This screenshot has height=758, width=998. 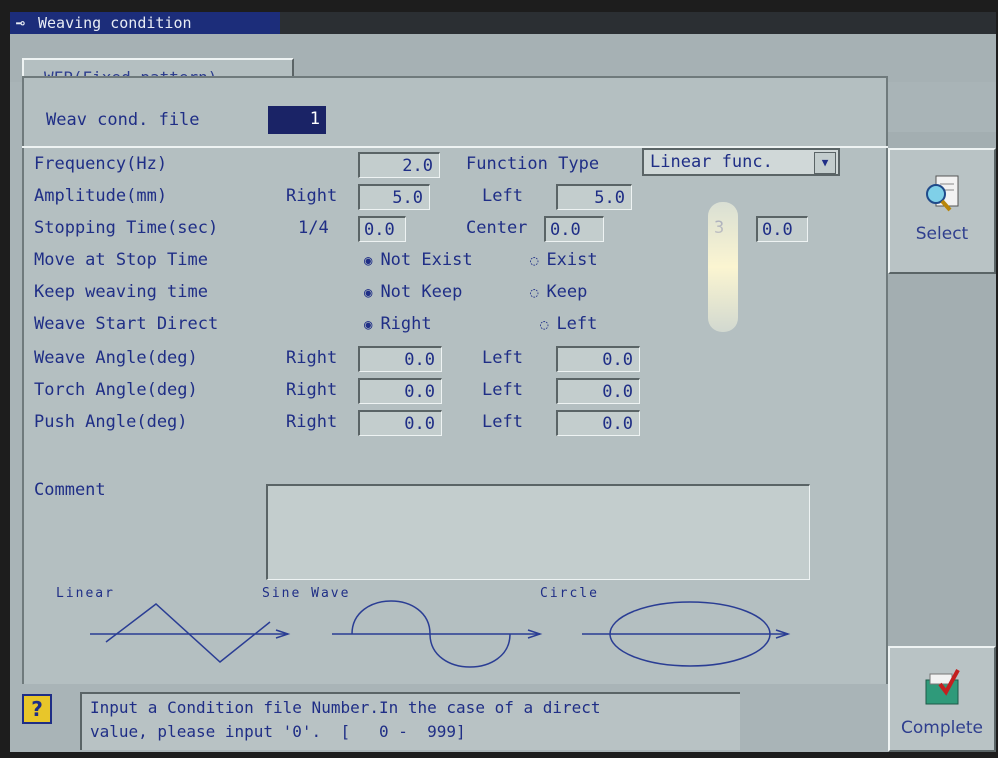 I want to click on window-title: Weaving condition, so click(x=115, y=23).